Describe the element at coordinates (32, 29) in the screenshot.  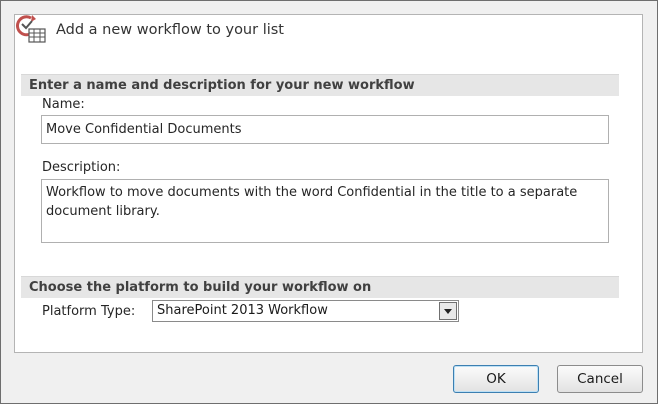
I see `workflow-icon` at that location.